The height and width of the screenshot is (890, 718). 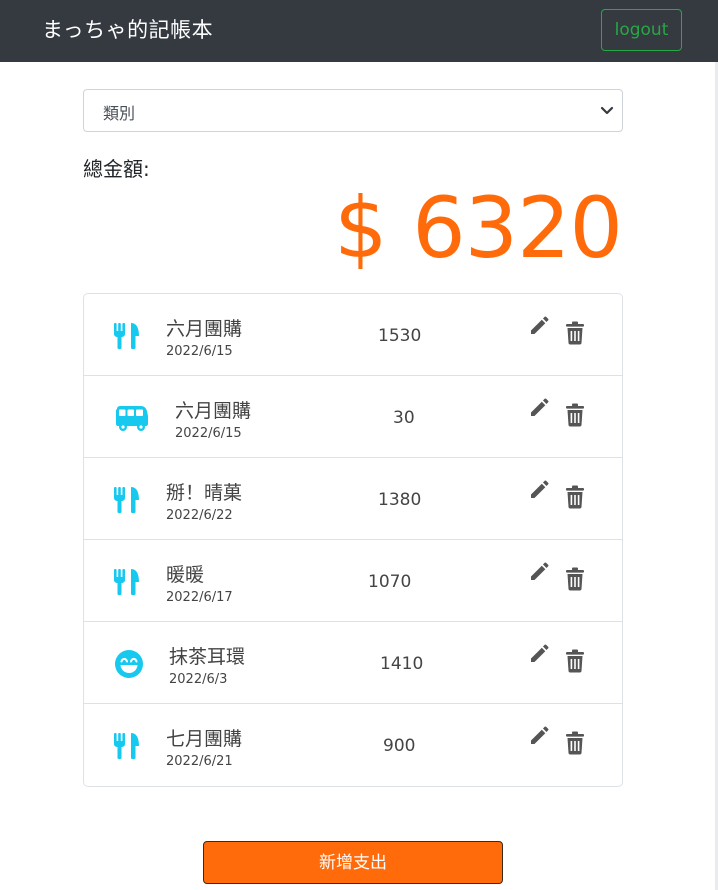 I want to click on smile-icon, so click(x=129, y=664).